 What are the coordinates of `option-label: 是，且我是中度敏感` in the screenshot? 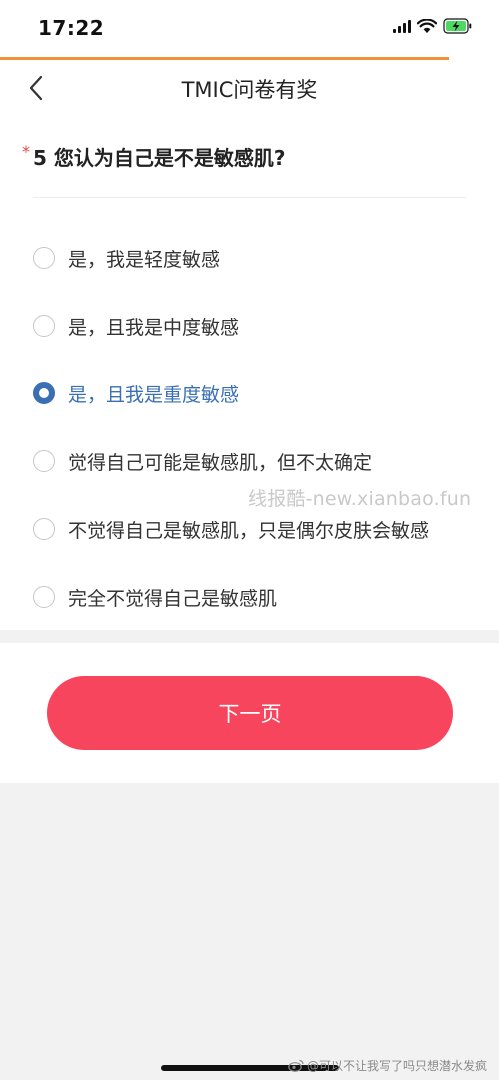 It's located at (154, 327).